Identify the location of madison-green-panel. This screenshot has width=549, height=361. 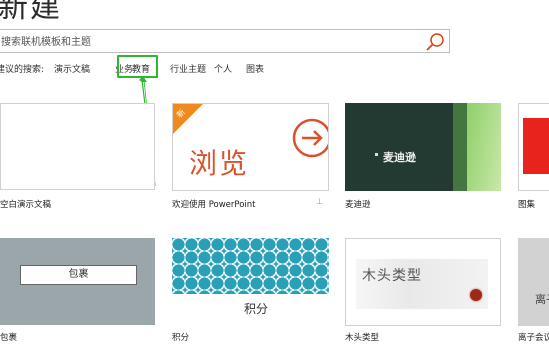
(484, 147).